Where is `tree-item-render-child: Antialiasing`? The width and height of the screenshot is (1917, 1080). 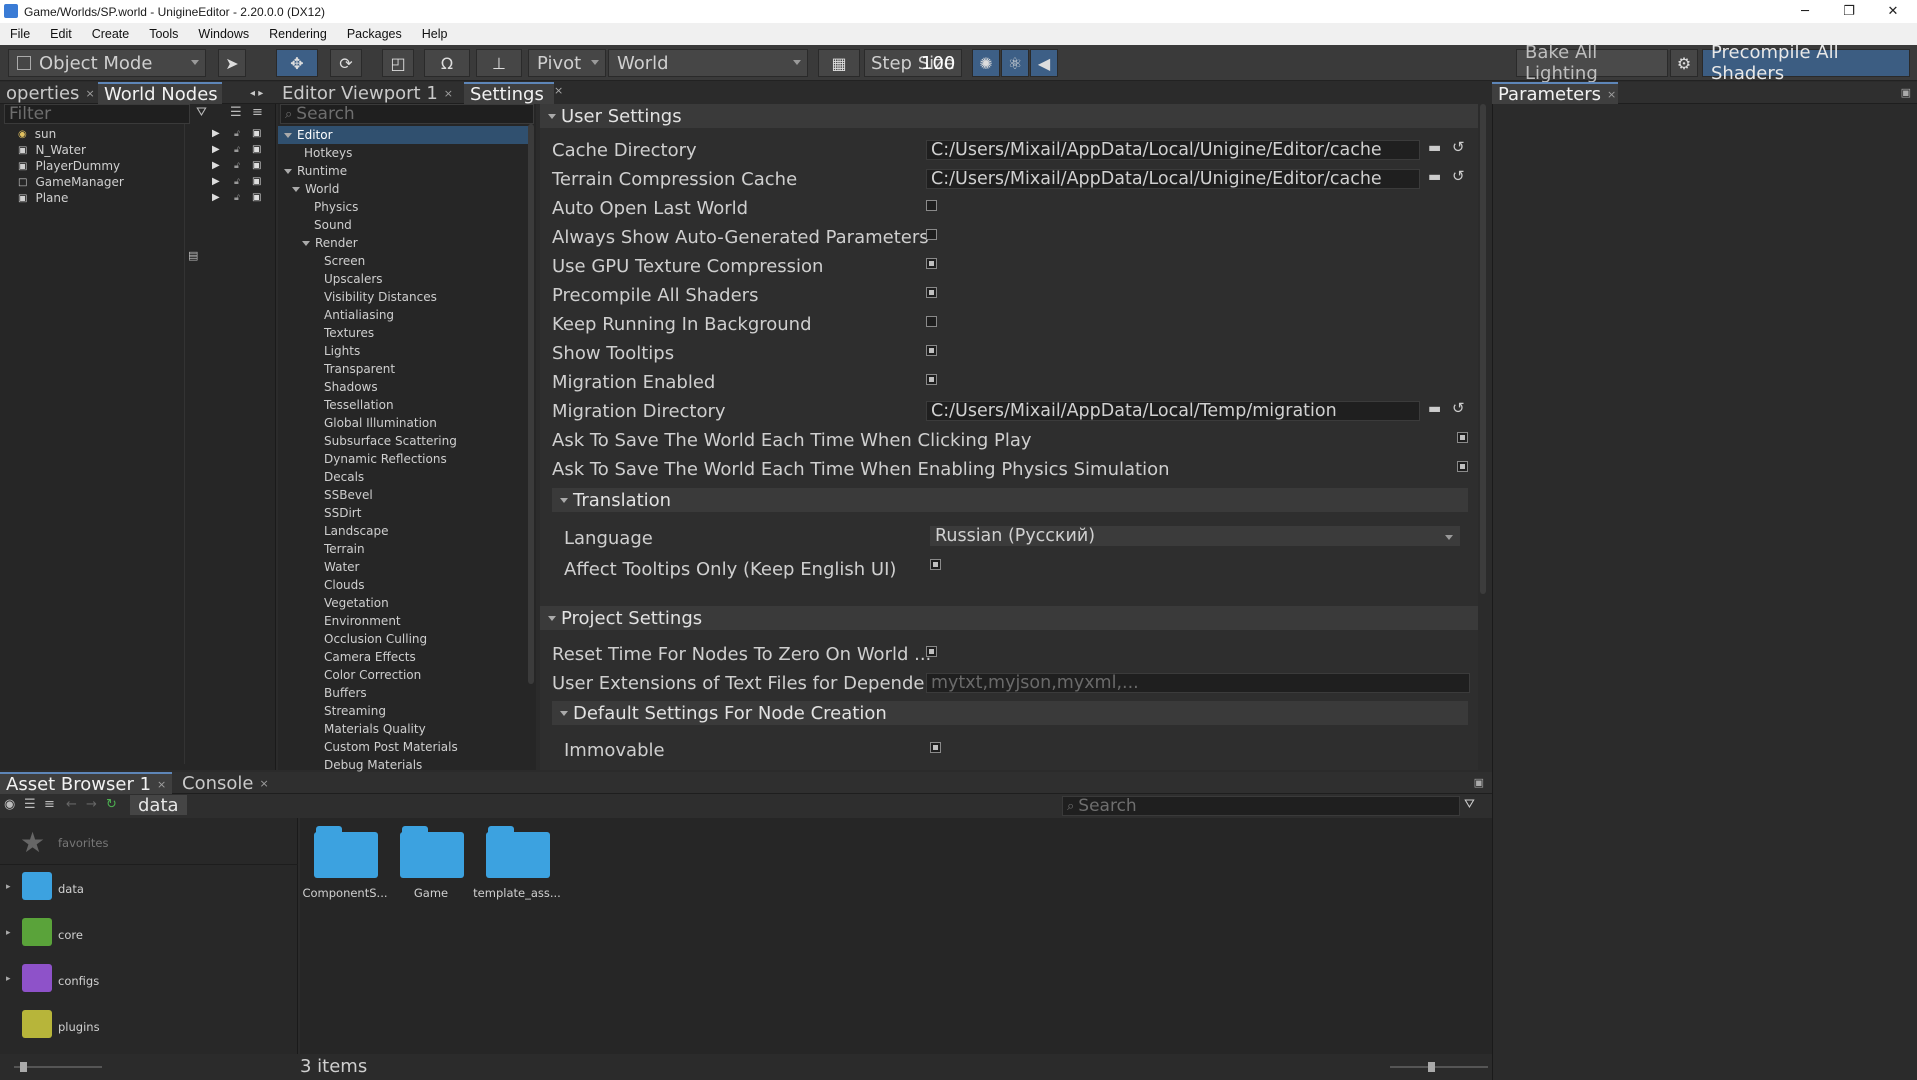
tree-item-render-child: Antialiasing is located at coordinates (359, 315).